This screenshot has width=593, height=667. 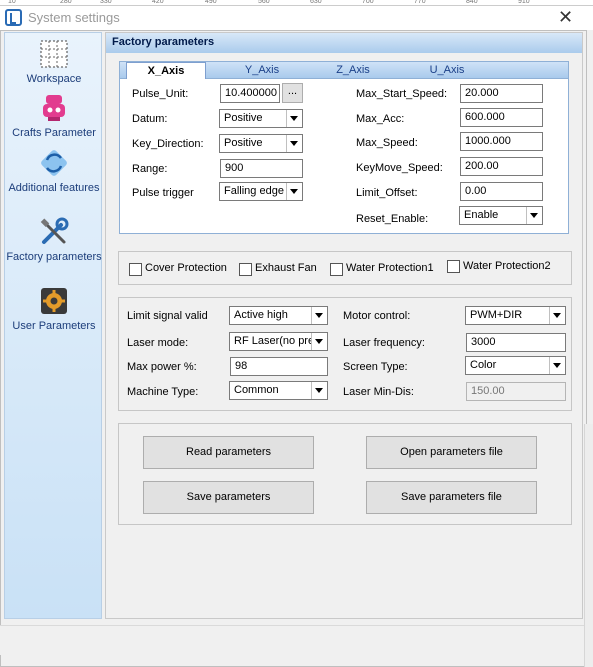 What do you see at coordinates (451, 452) in the screenshot?
I see `open-parameters-file-button: Open parameters file` at bounding box center [451, 452].